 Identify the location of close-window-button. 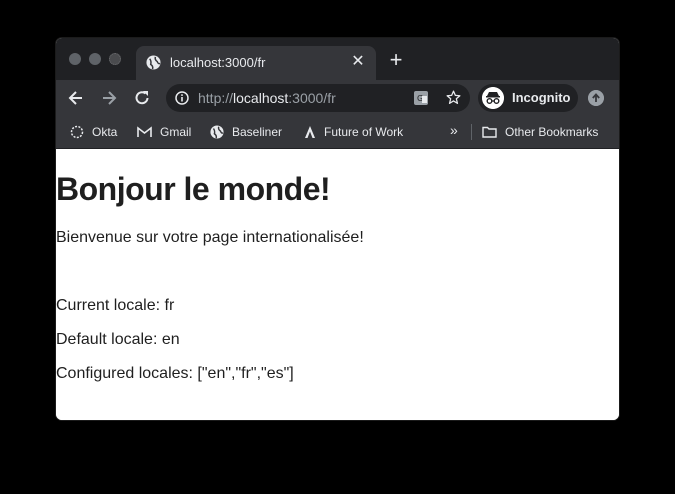
(75, 59).